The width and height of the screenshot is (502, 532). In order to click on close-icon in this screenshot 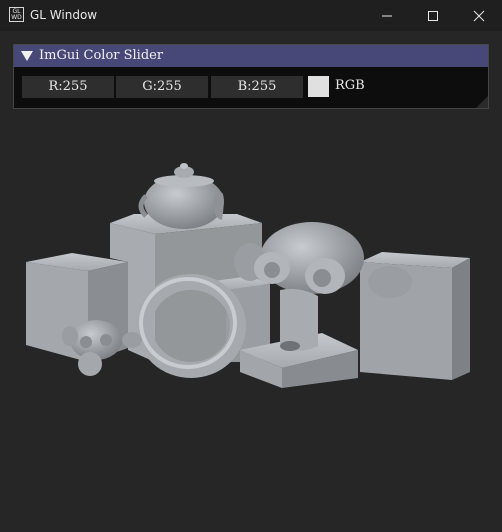, I will do `click(479, 16)`.